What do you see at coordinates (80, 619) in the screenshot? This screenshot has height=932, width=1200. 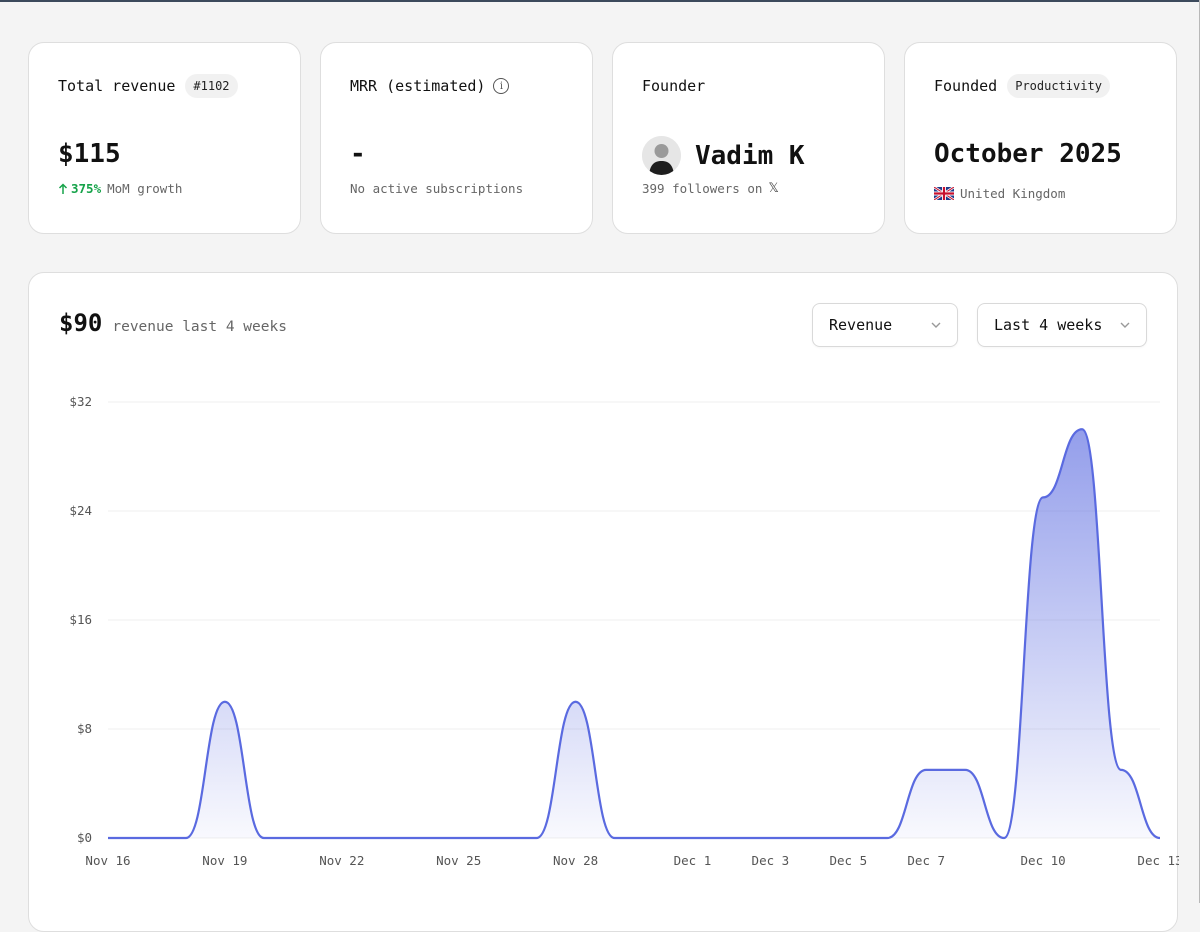 I see `y-tick-label: $16` at bounding box center [80, 619].